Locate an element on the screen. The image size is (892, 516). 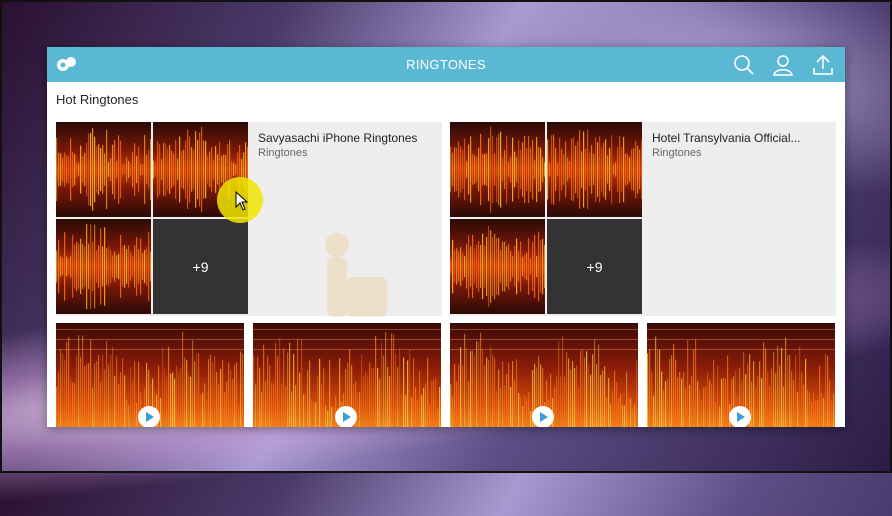
watermark-logo is located at coordinates (356, 275).